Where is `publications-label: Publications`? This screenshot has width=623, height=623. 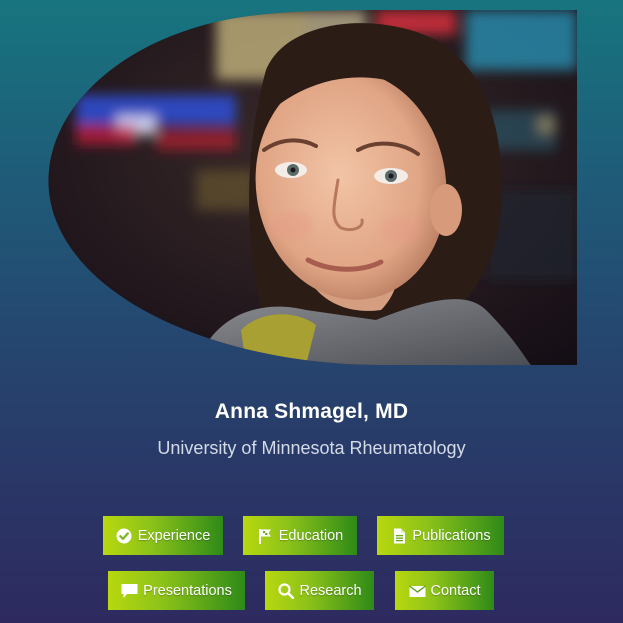 publications-label: Publications is located at coordinates (451, 535).